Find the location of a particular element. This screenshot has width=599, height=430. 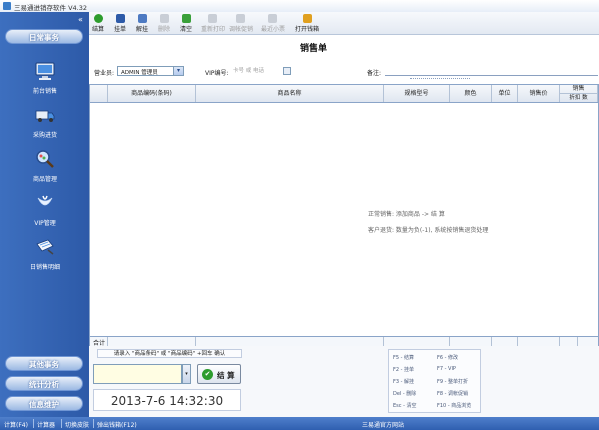

salesperson-value: ADMIN 管理员 is located at coordinates (139, 73).